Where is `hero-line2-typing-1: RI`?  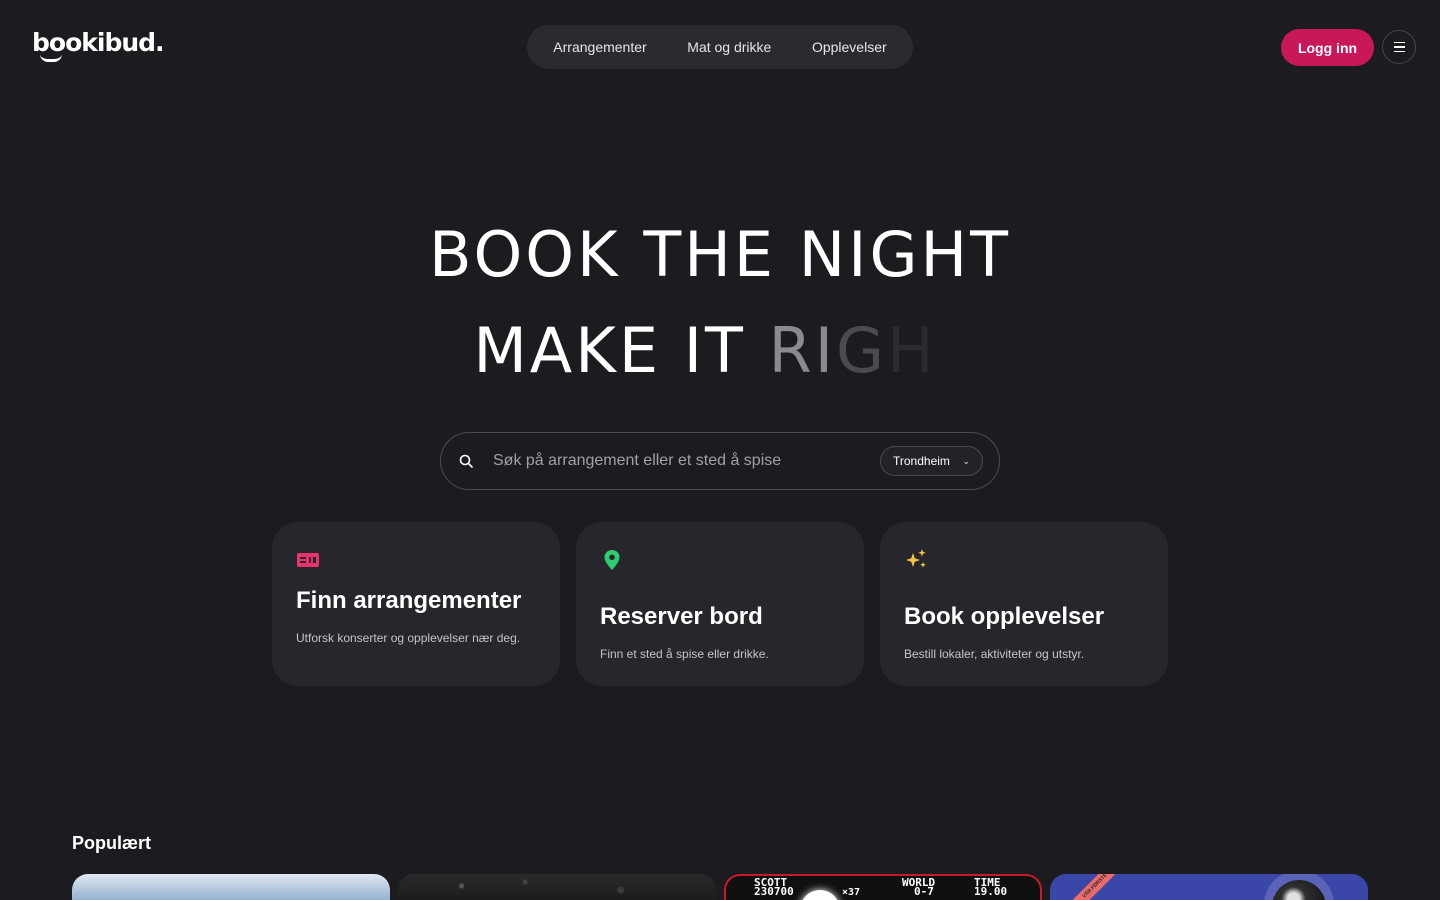 hero-line2-typing-1: RI is located at coordinates (802, 350).